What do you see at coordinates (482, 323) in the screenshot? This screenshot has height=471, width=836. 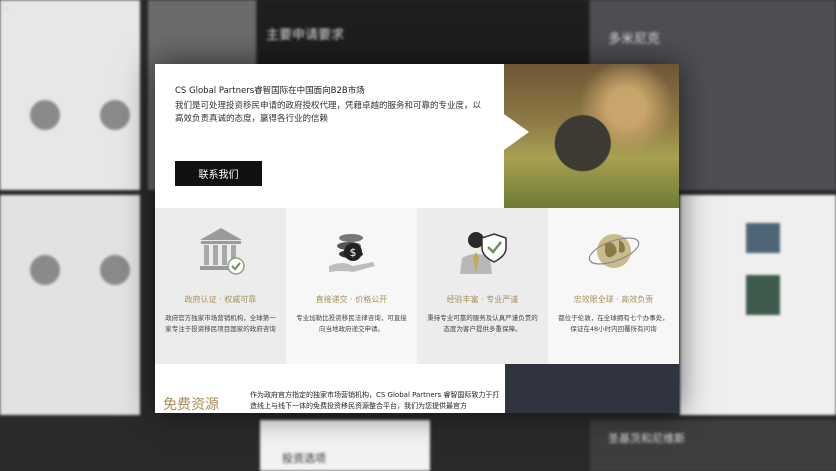 I see `feature-desc: 秉持专业可靠的服务及认真严谨负责的态度为客户提供多重保障。` at bounding box center [482, 323].